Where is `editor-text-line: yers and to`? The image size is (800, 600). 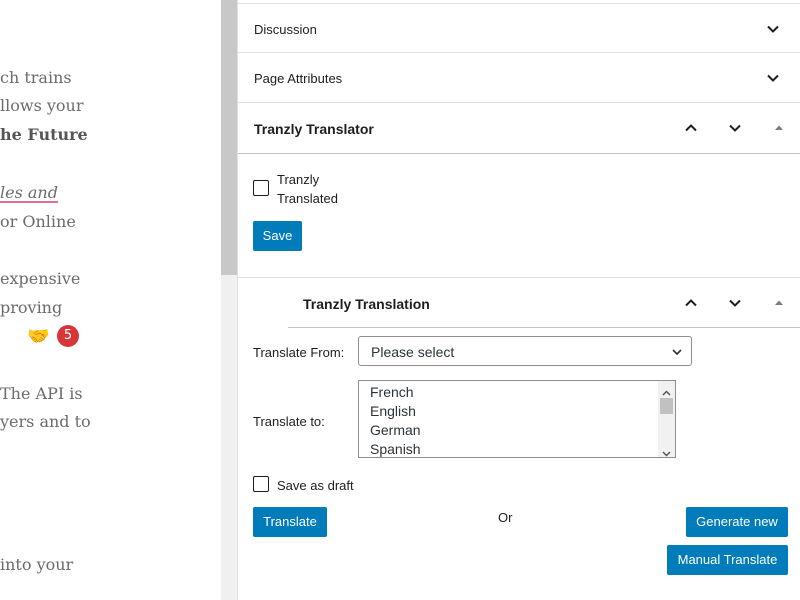
editor-text-line: yers and to is located at coordinates (45, 421).